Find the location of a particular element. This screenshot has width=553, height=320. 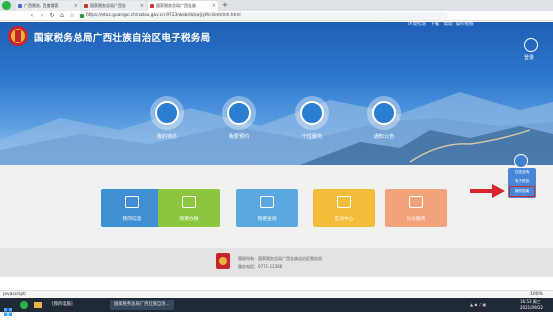

bell-icon is located at coordinates (384, 113).